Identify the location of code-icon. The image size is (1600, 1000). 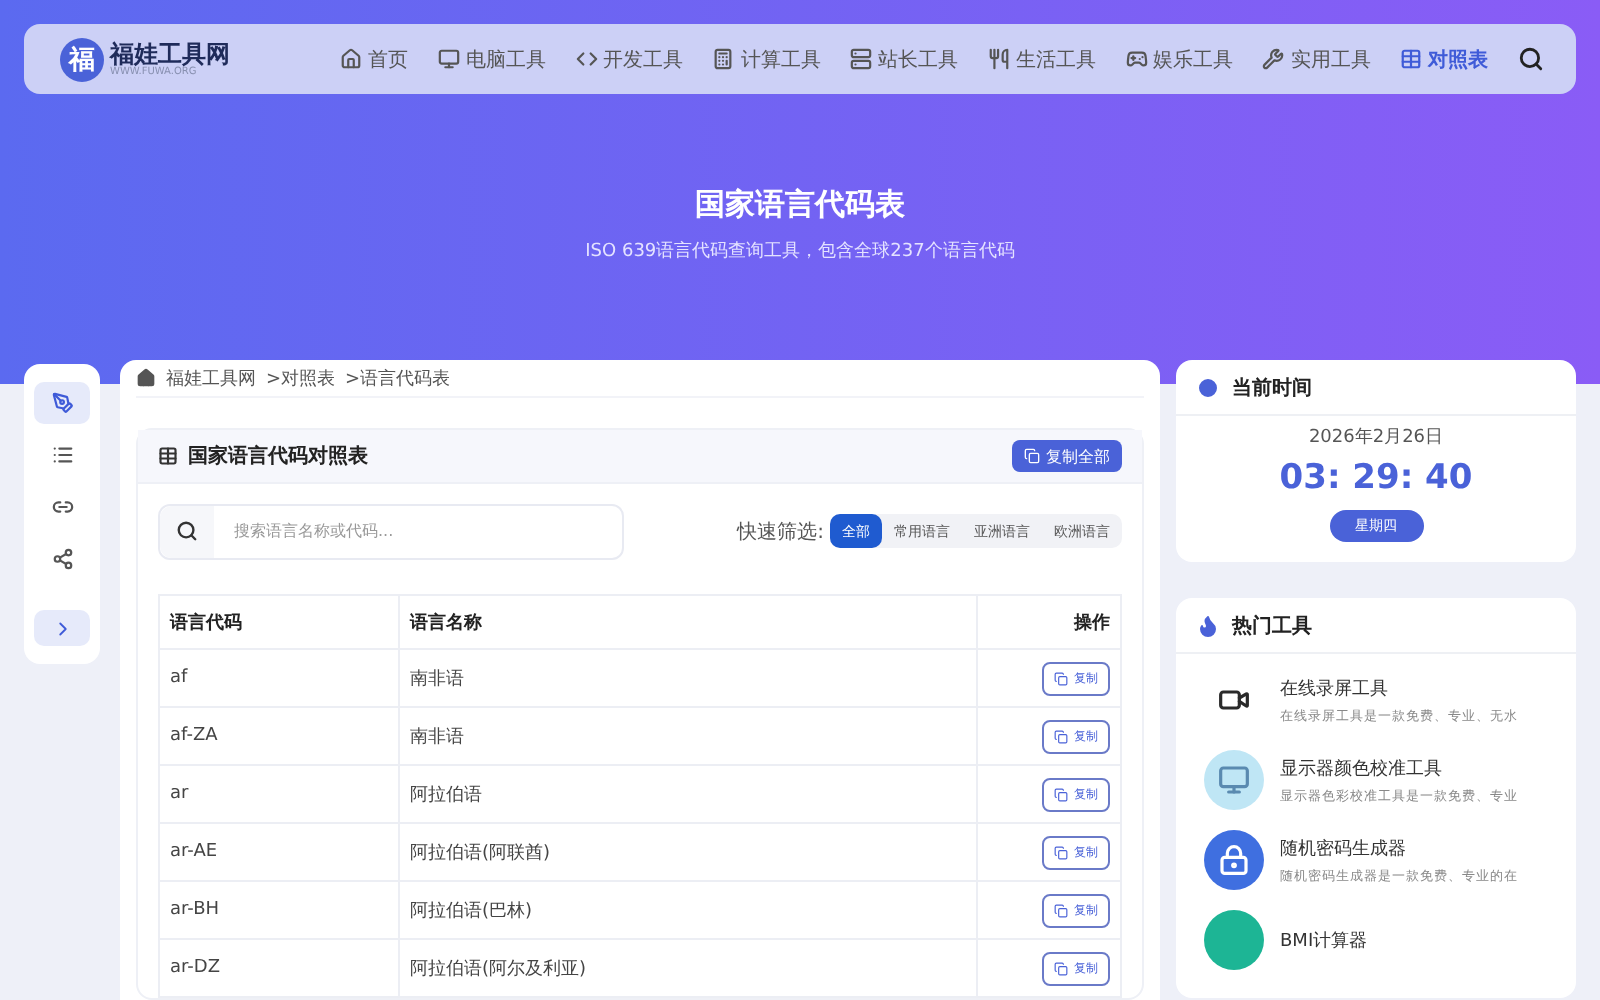
(586, 59).